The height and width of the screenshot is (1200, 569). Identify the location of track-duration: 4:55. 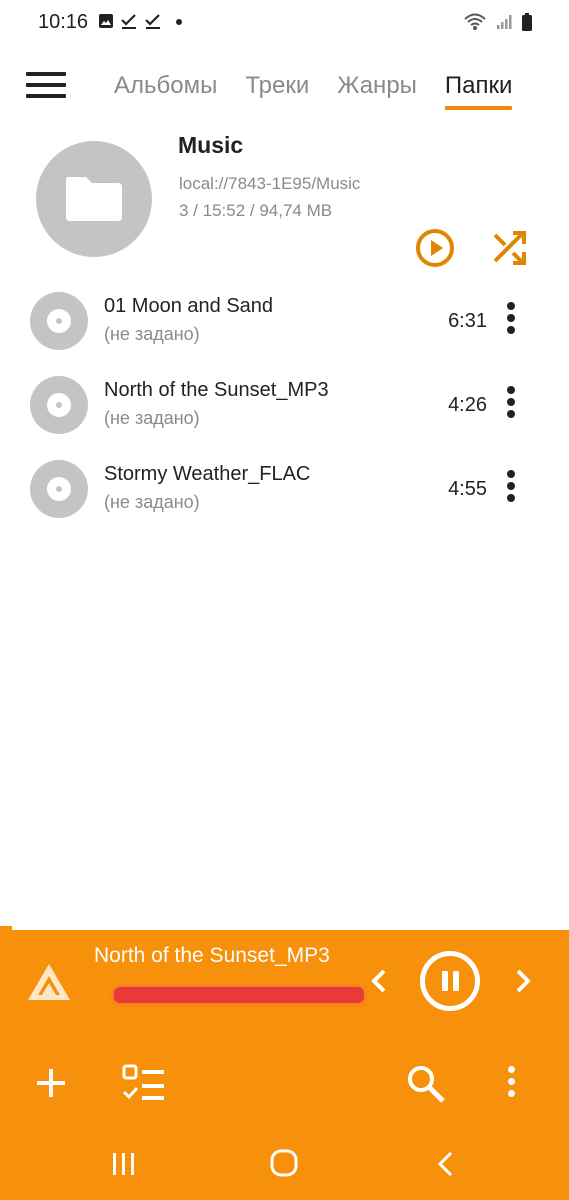
(467, 489).